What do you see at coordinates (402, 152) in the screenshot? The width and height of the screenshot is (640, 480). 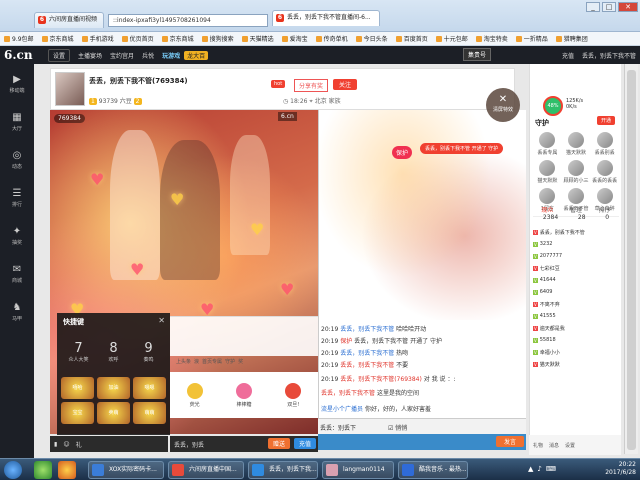 I see `protect-badge: 保护` at bounding box center [402, 152].